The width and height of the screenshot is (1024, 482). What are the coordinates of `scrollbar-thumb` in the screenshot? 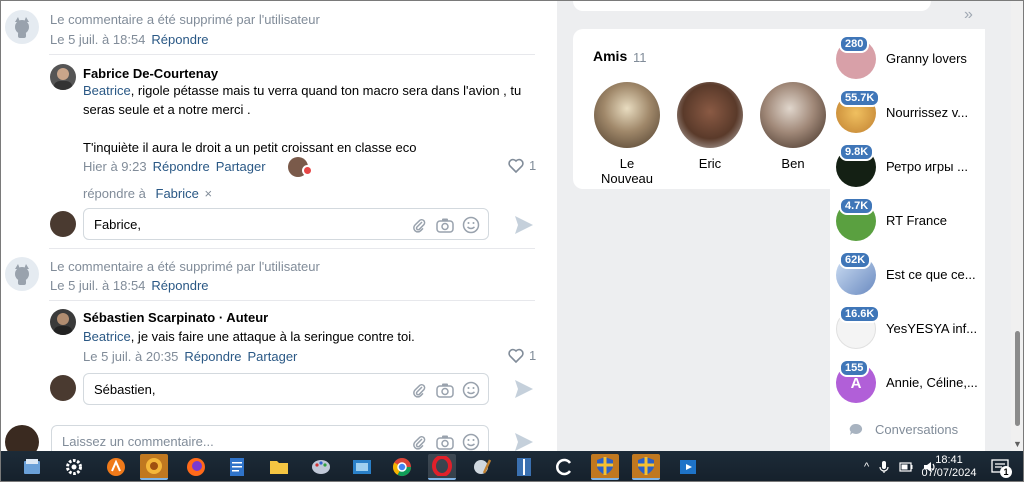 It's located at (1017, 378).